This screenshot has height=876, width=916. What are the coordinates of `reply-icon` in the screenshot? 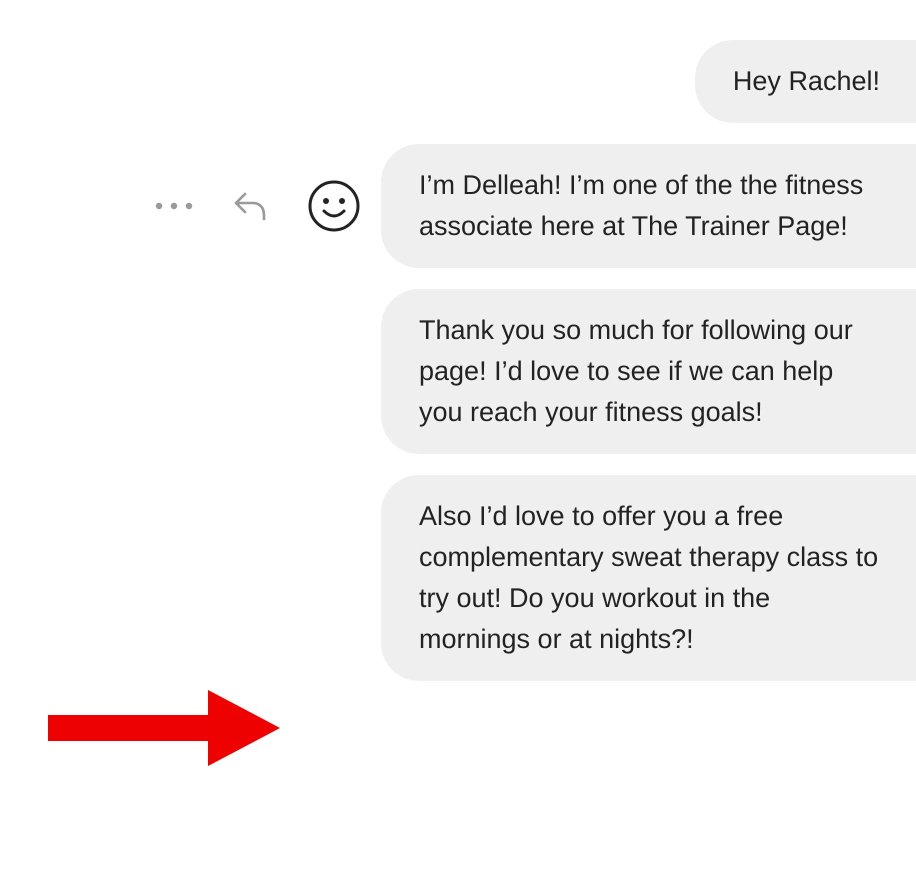 It's located at (250, 206).